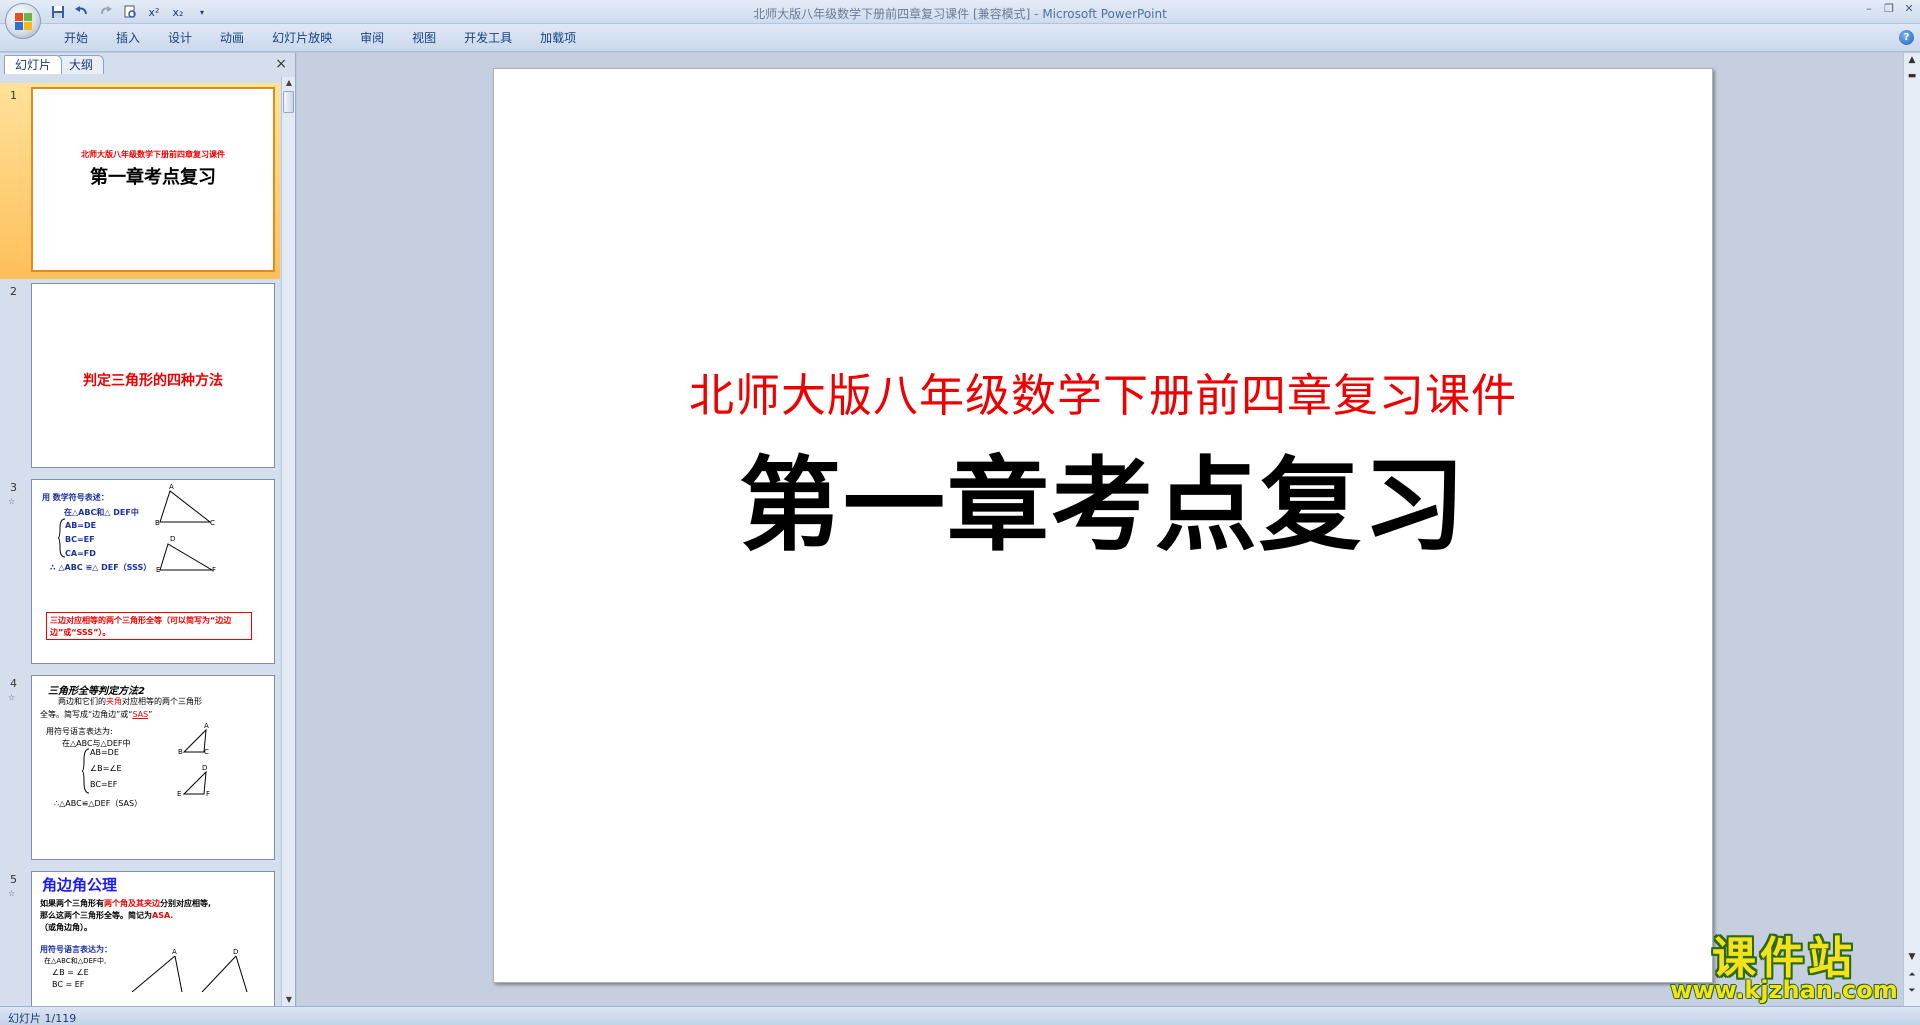 Image resolution: width=1920 pixels, height=1025 pixels. What do you see at coordinates (132, 903) in the screenshot?
I see `thumb-text-highlight: 两个角及其夹边` at bounding box center [132, 903].